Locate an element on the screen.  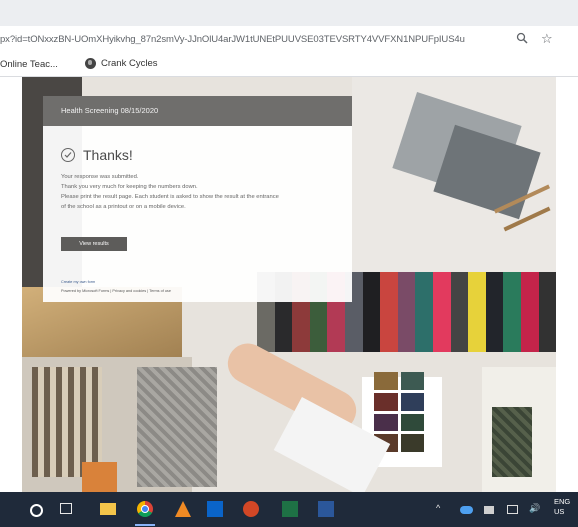
confirmation-text: Your response was submitted. is located at coordinates (100, 177).